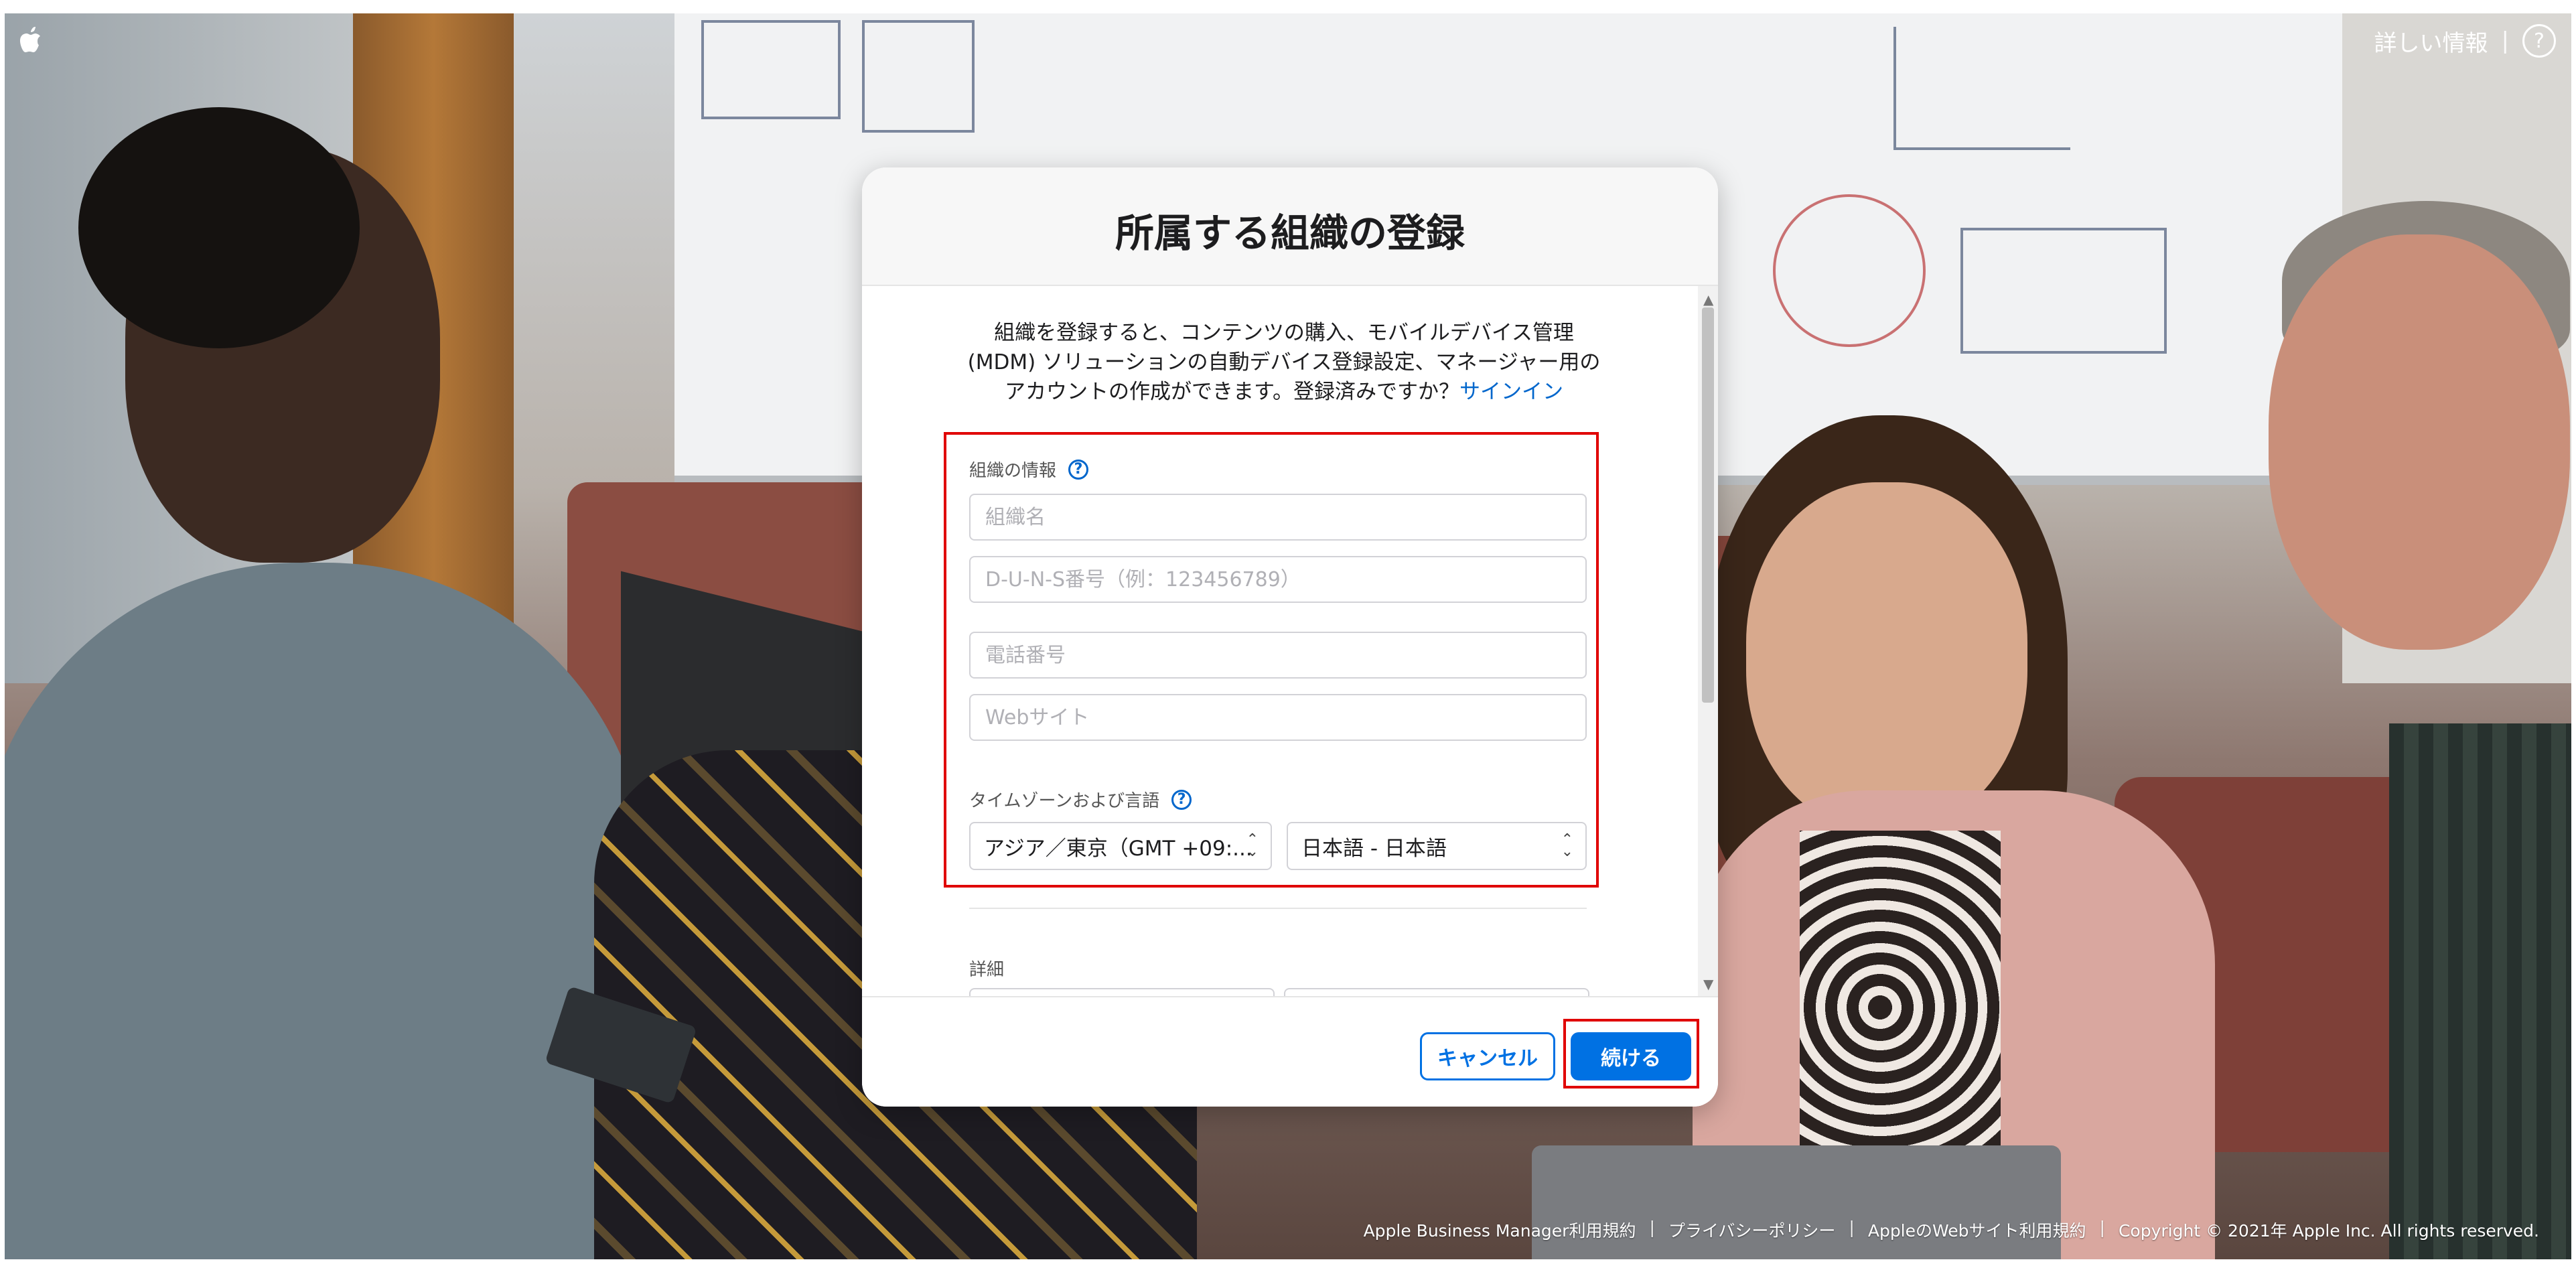 This screenshot has width=2576, height=1266. Describe the element at coordinates (1708, 984) in the screenshot. I see `scroll-down-arrow-icon: ▼` at that location.